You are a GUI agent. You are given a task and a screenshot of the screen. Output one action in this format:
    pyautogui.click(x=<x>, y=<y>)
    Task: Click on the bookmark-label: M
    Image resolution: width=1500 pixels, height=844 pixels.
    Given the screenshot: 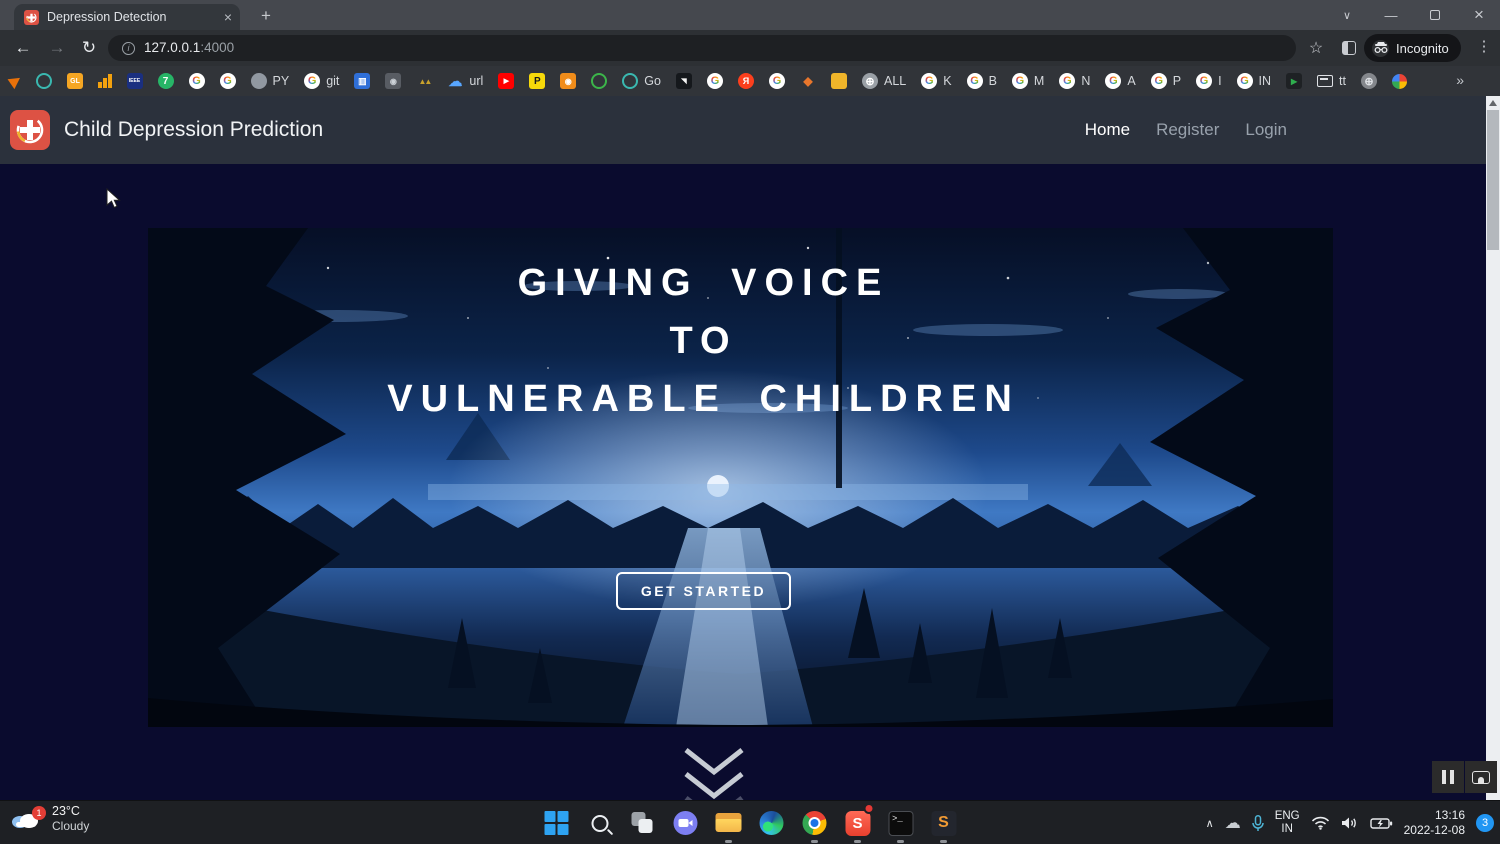 What is the action you would take?
    pyautogui.click(x=1039, y=81)
    